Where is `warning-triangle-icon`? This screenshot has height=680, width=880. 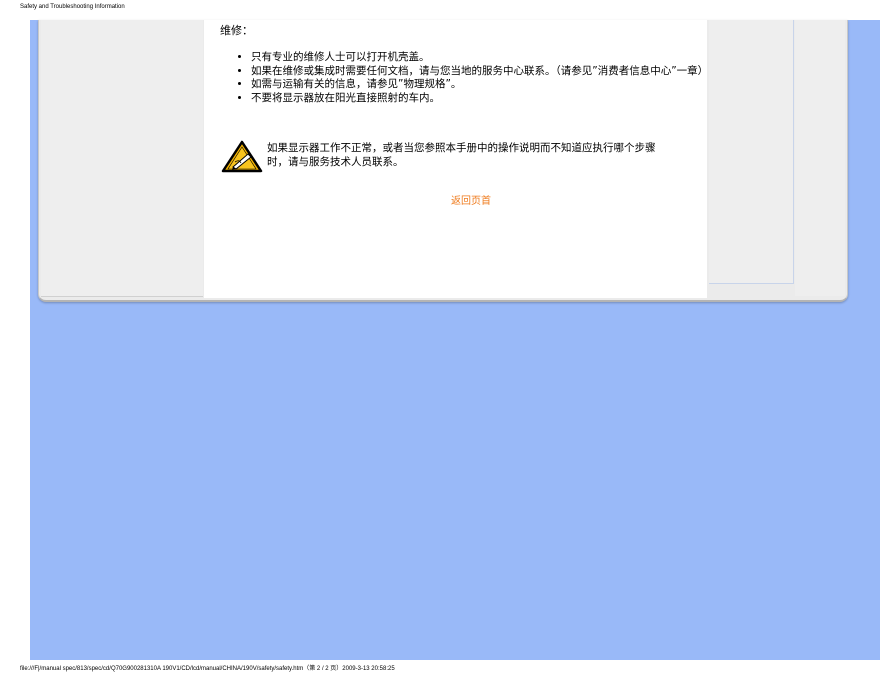 warning-triangle-icon is located at coordinates (242, 156).